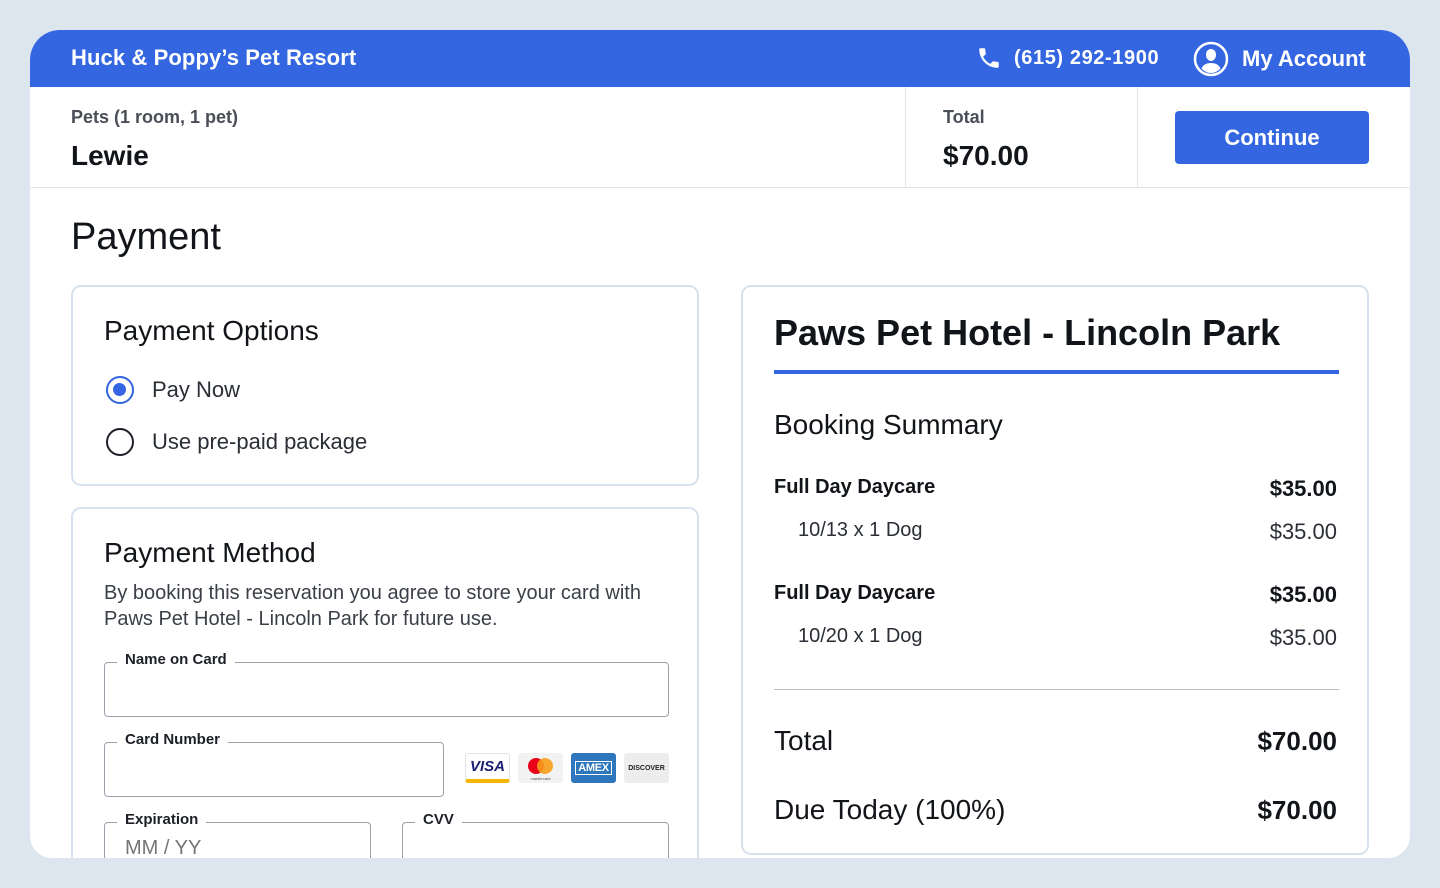 The image size is (1440, 888). Describe the element at coordinates (173, 739) in the screenshot. I see `field-label: Card Number` at that location.